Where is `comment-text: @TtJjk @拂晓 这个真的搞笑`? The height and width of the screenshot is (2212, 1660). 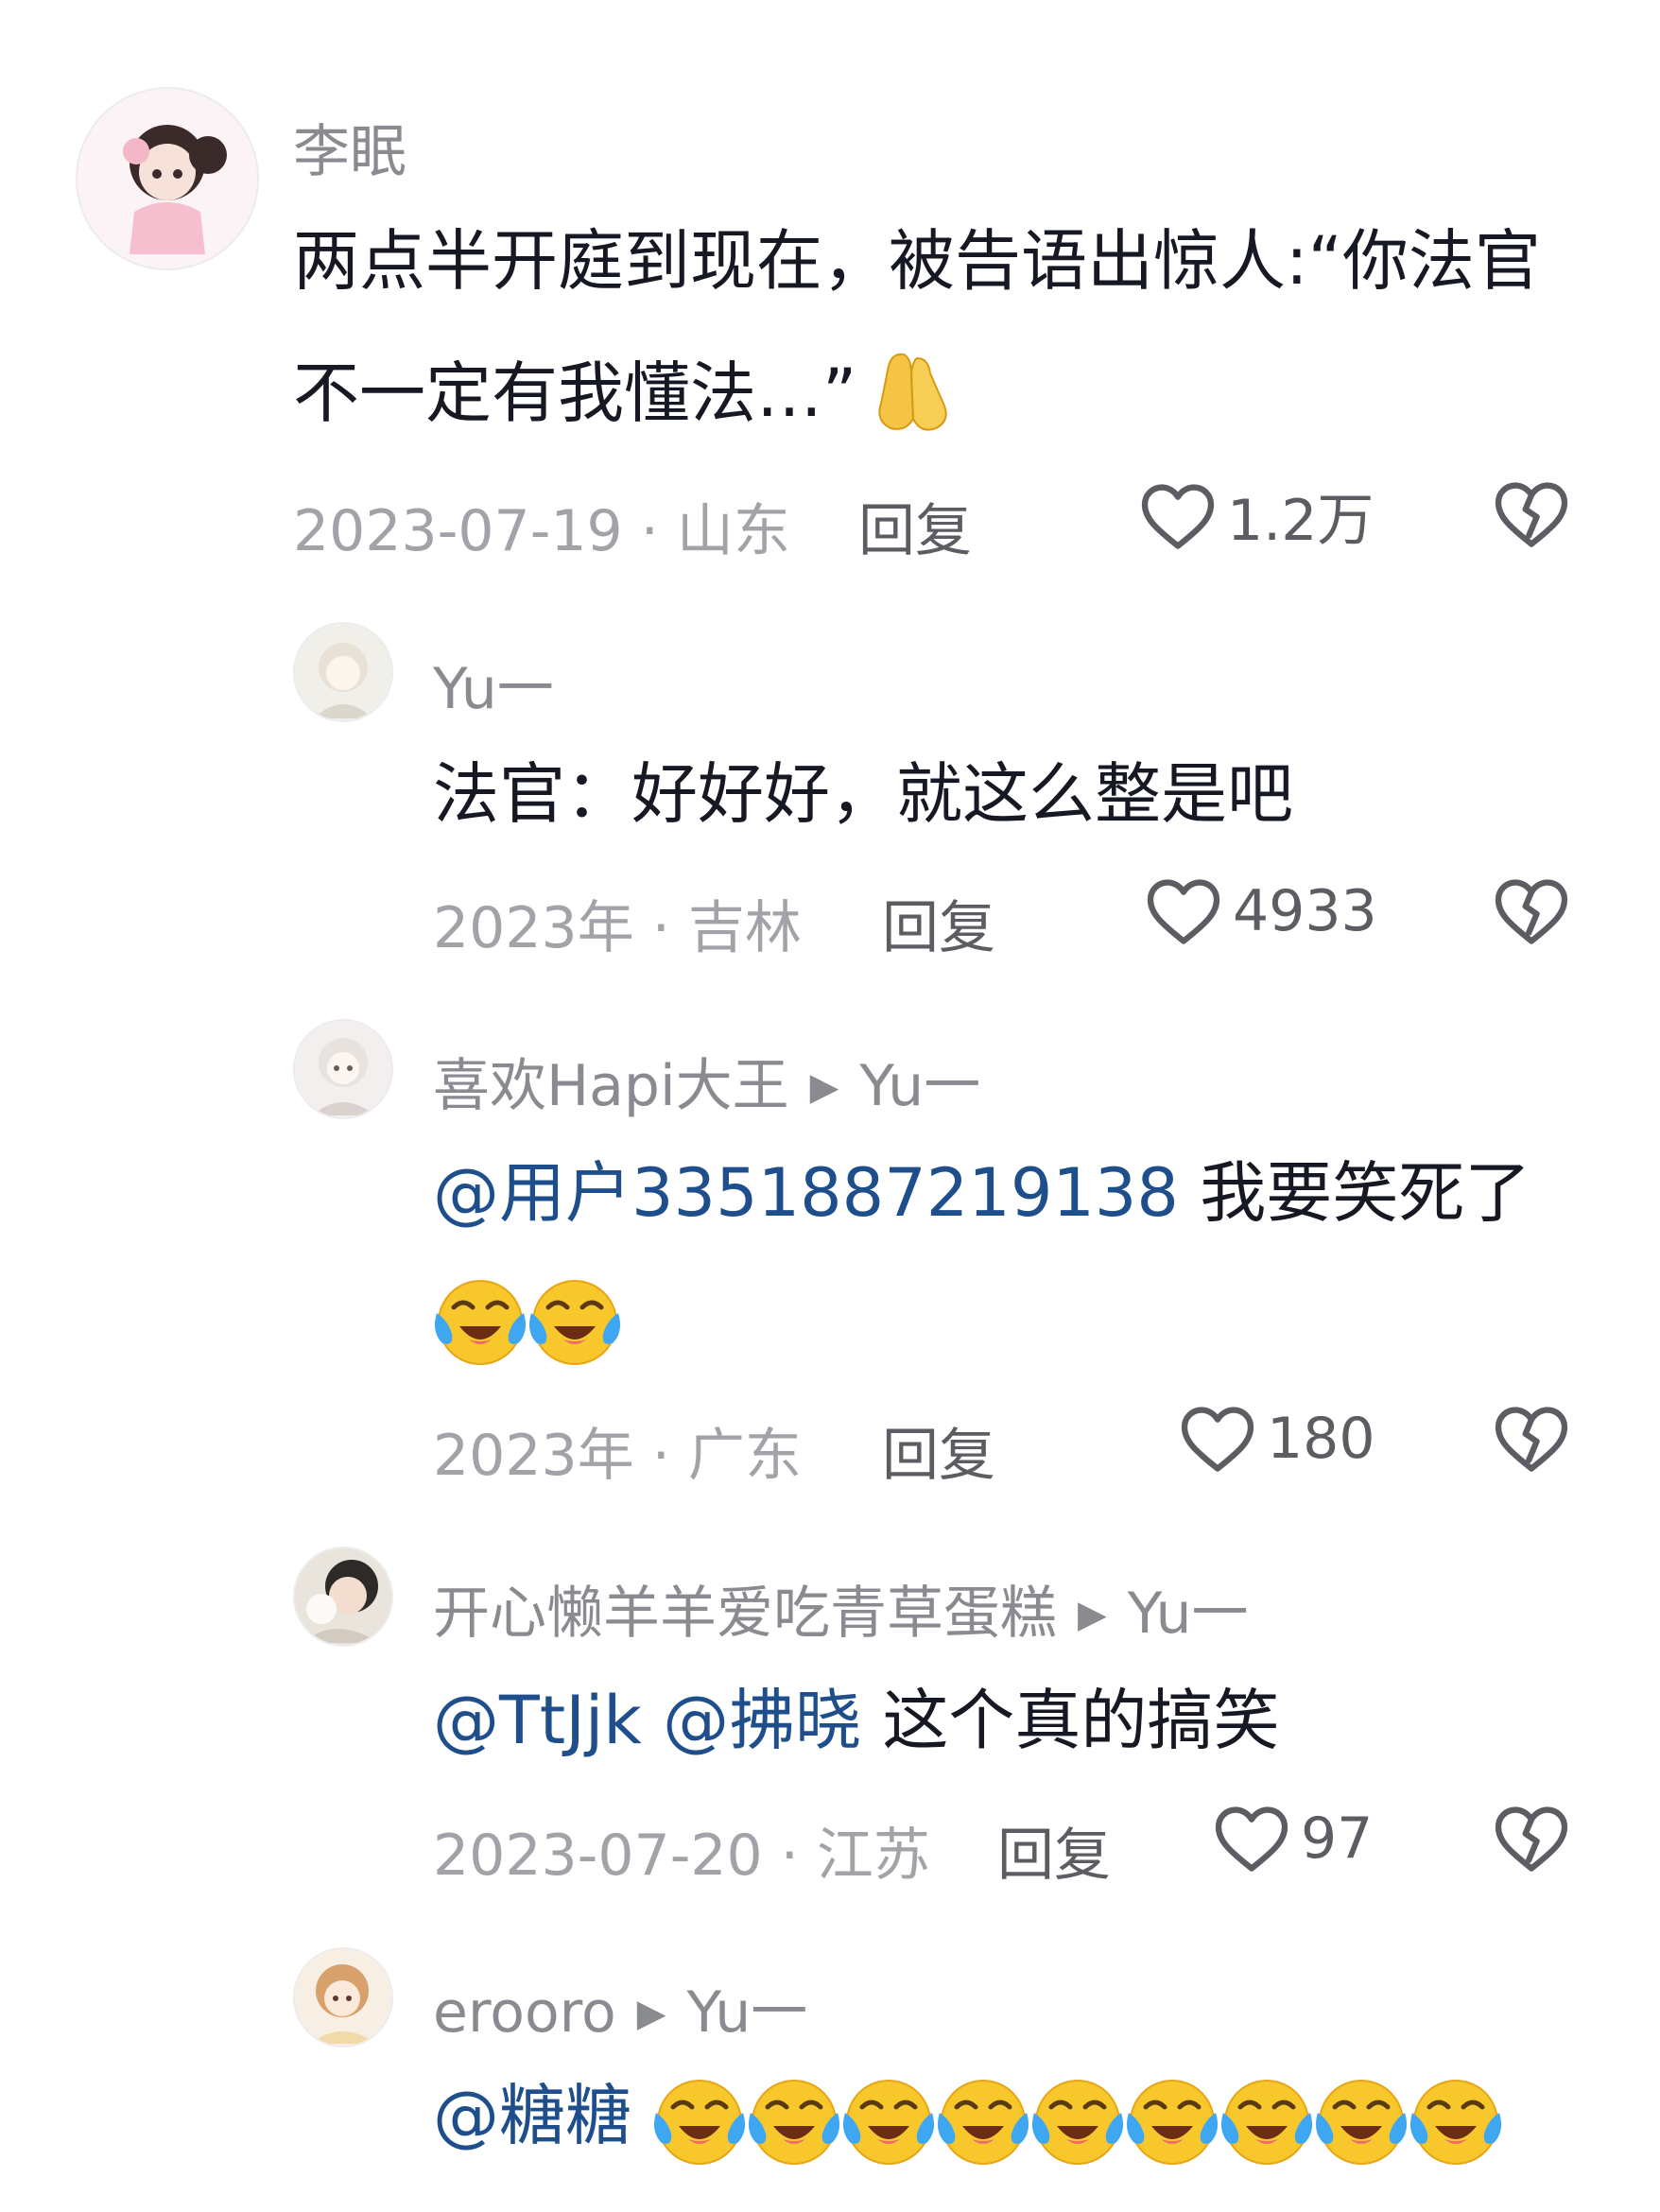
comment-text: @TtJjk @拂晓 这个真的搞笑 is located at coordinates (856, 1720).